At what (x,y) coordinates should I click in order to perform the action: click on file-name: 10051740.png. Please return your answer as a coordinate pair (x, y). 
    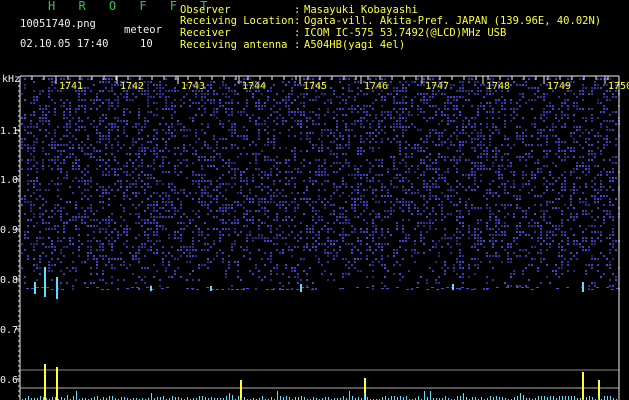
    Looking at the image, I should click on (58, 24).